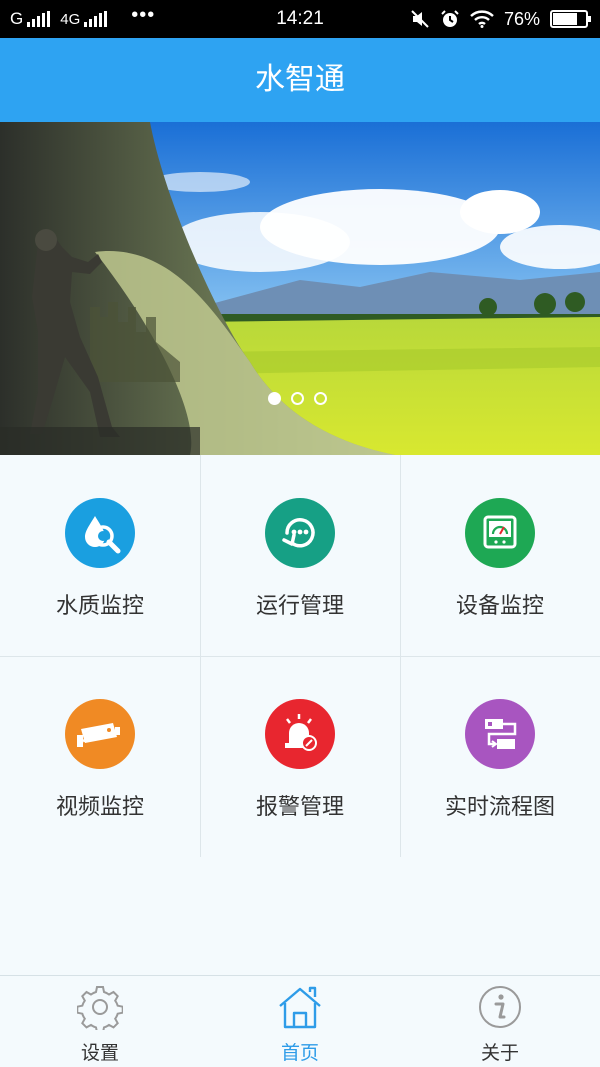  Describe the element at coordinates (300, 734) in the screenshot. I see `alarm-siren-icon` at that location.